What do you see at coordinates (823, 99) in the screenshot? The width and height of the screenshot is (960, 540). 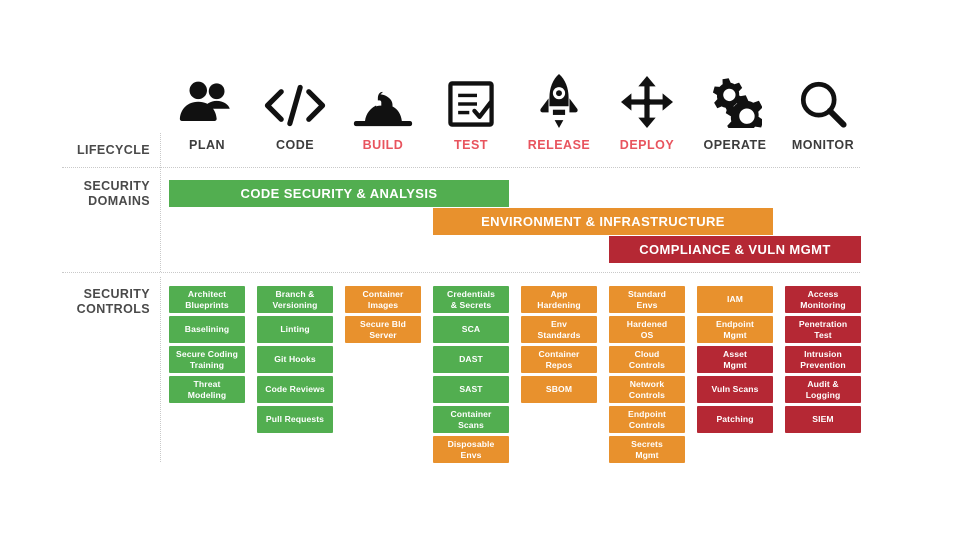 I see `magnifier-icon` at bounding box center [823, 99].